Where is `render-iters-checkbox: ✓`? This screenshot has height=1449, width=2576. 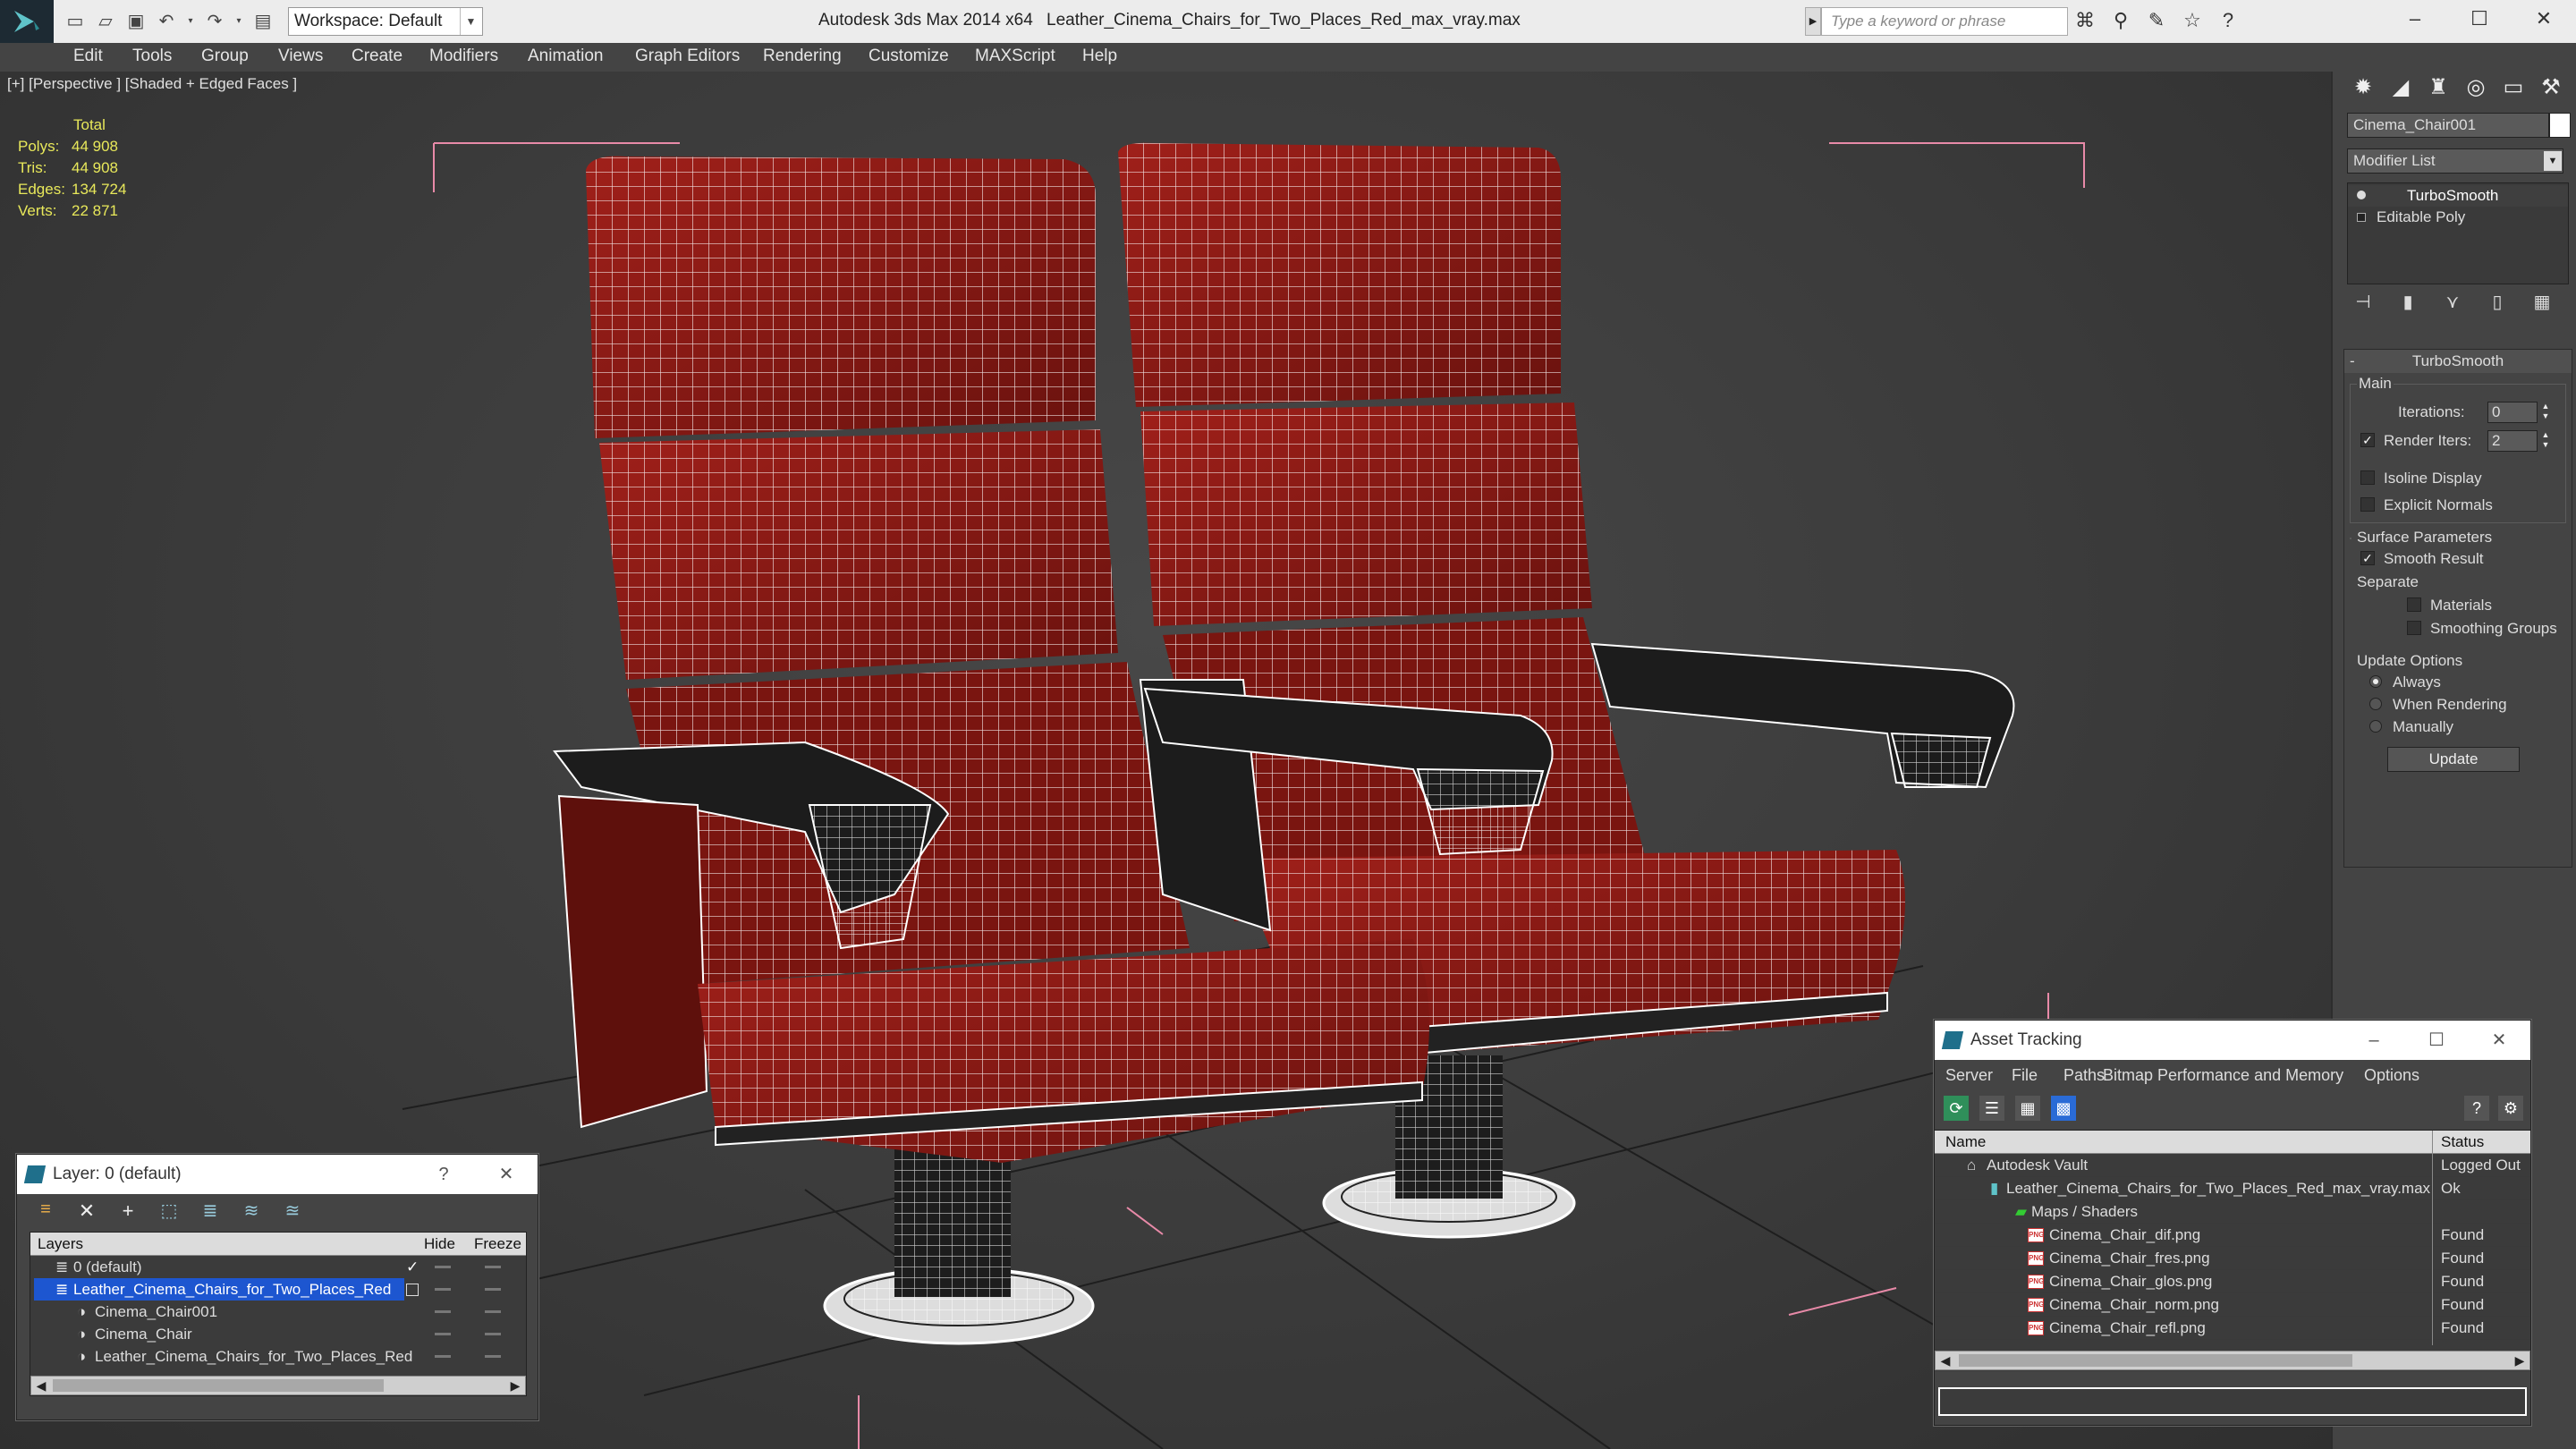
render-iters-checkbox: ✓ is located at coordinates (2367, 440).